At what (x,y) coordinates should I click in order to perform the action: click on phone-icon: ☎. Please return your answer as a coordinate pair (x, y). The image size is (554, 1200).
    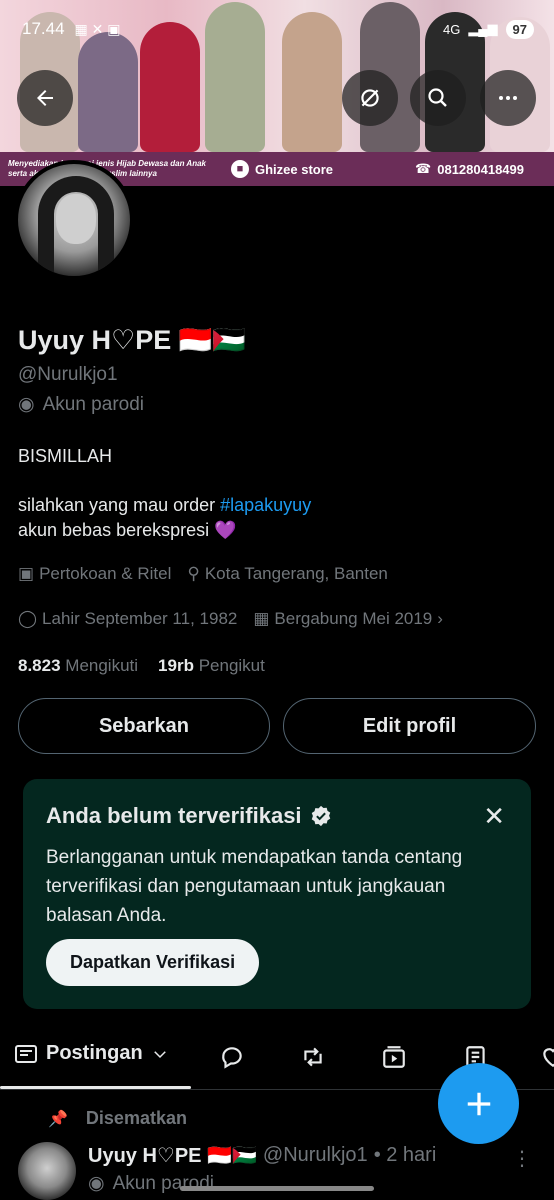
    Looking at the image, I should click on (423, 168).